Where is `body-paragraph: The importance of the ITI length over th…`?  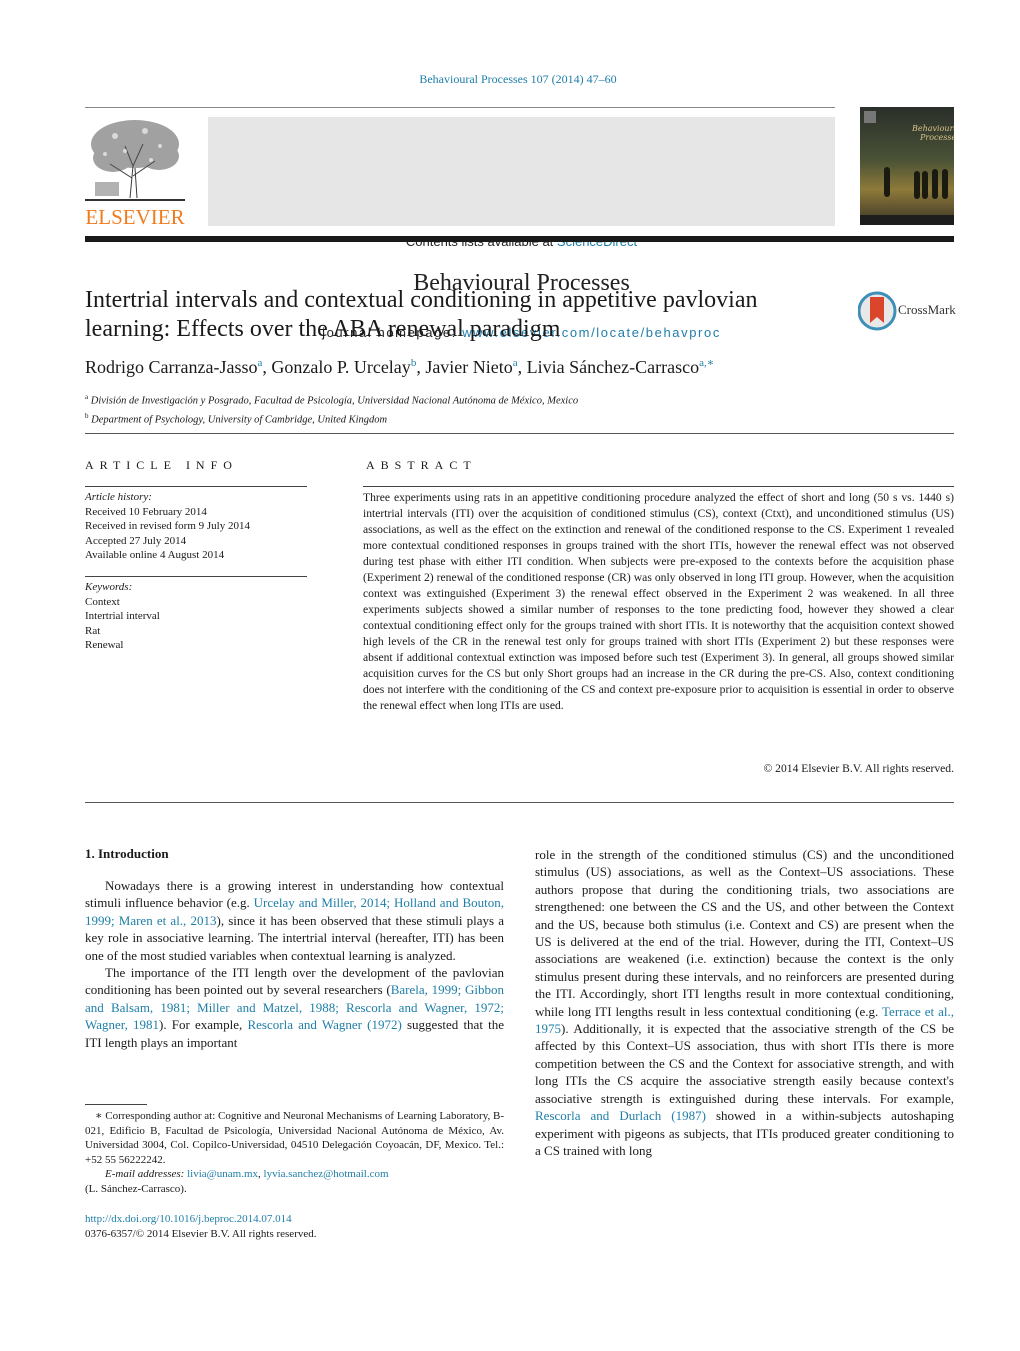 body-paragraph: The importance of the ITI length over th… is located at coordinates (294, 1007).